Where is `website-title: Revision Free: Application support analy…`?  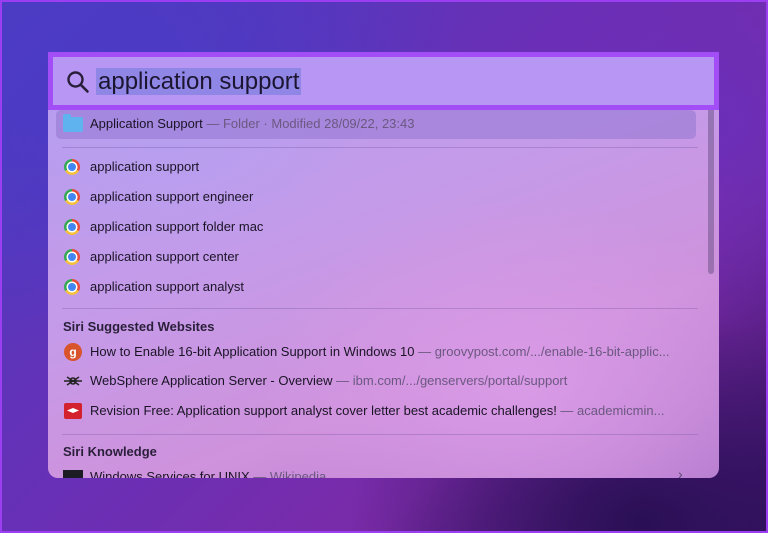
website-title: Revision Free: Application support analy… is located at coordinates (323, 410).